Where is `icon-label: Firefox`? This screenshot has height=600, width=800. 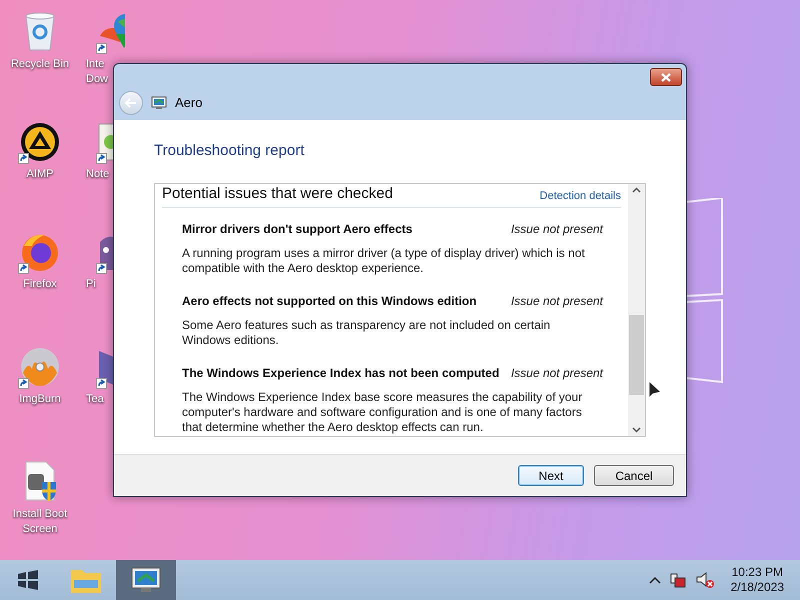 icon-label: Firefox is located at coordinates (40, 284).